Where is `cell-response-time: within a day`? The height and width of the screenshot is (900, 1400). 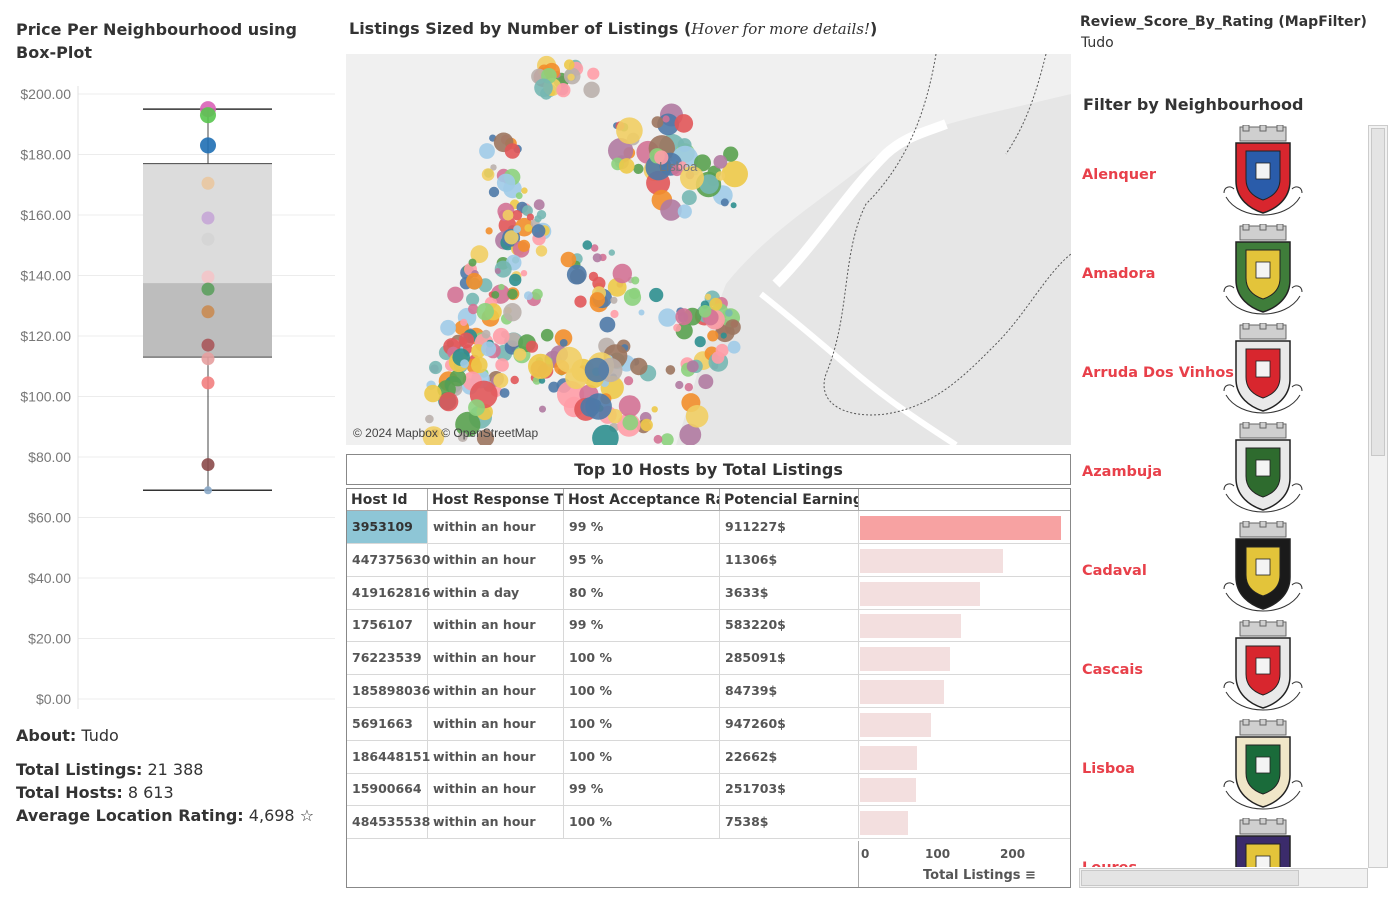 cell-response-time: within a day is located at coordinates (496, 592).